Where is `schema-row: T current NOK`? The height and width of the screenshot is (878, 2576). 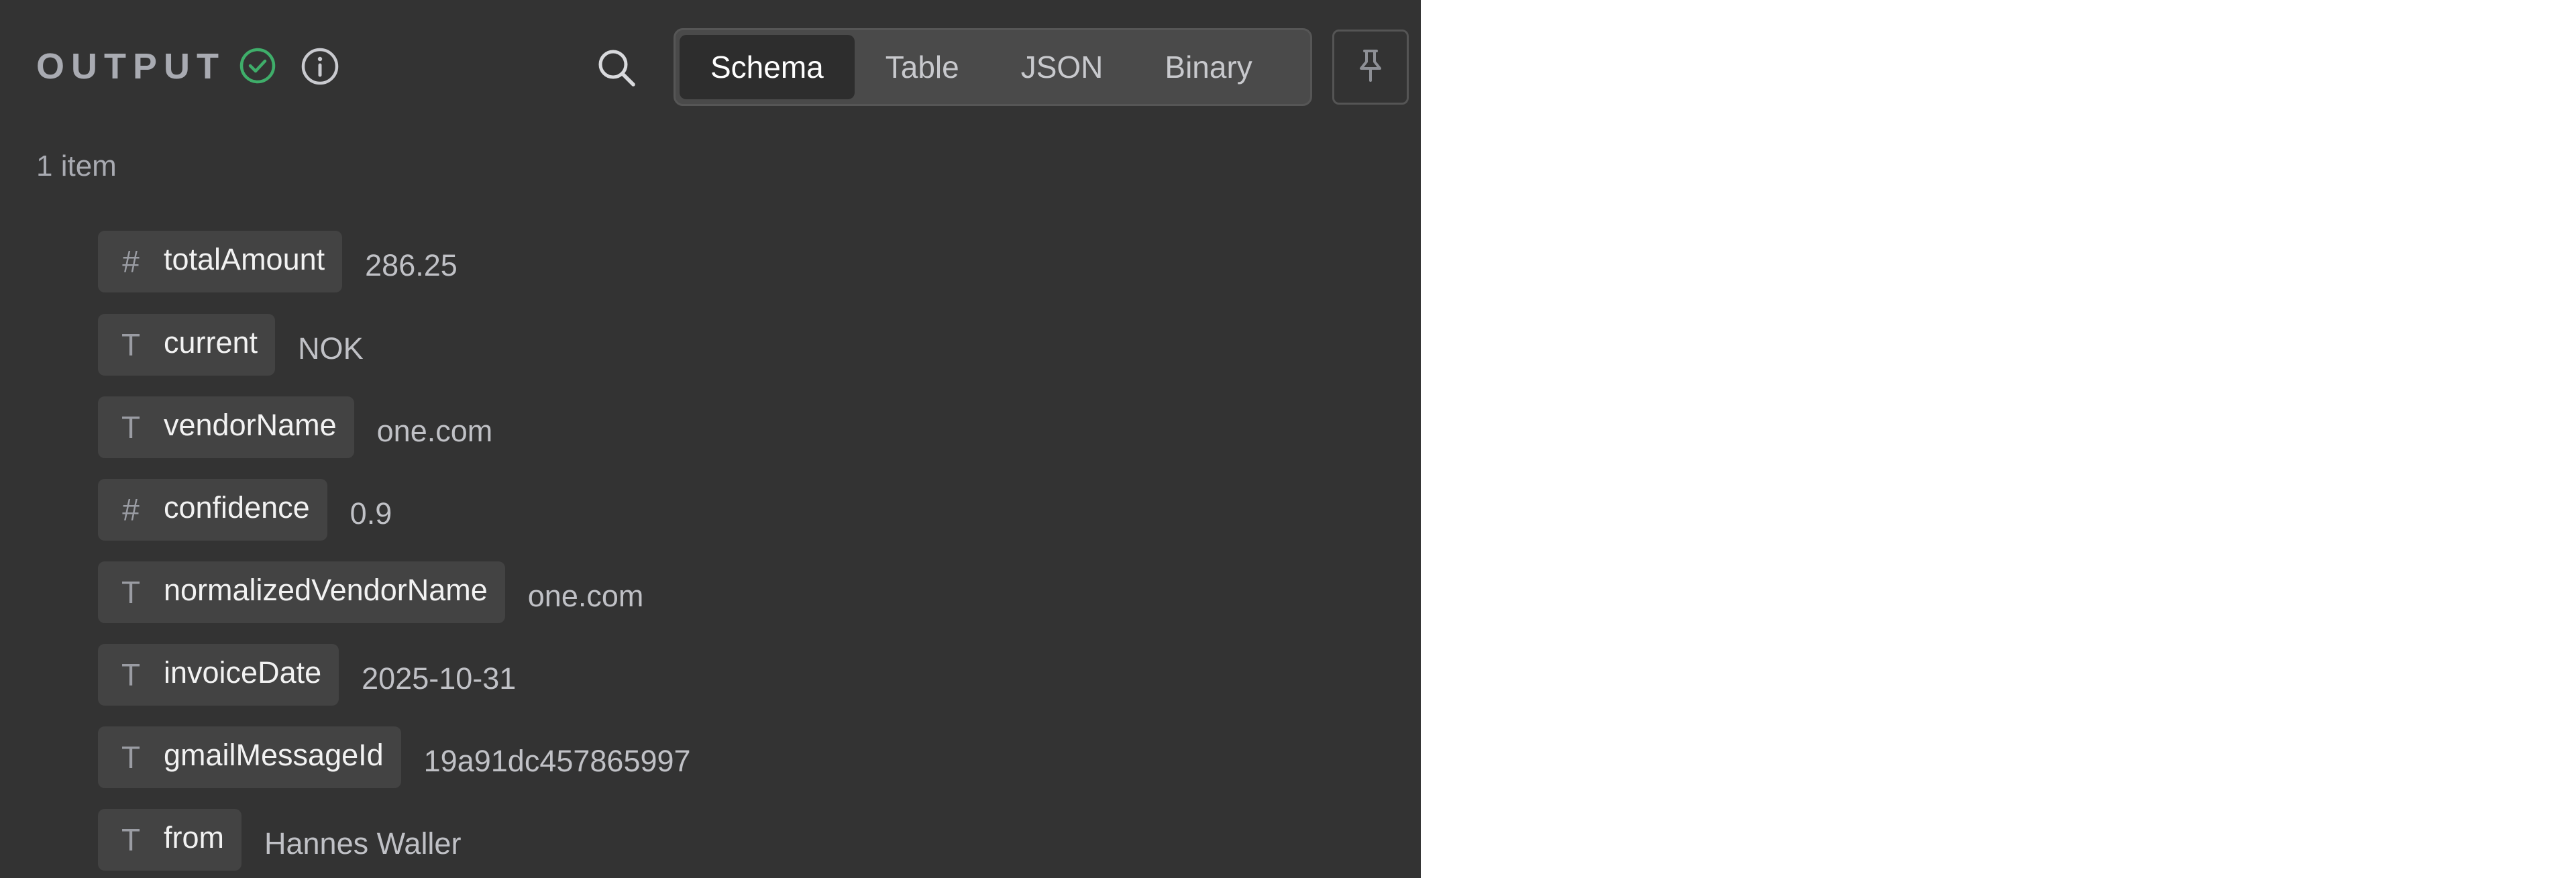 schema-row: T current NOK is located at coordinates (231, 345).